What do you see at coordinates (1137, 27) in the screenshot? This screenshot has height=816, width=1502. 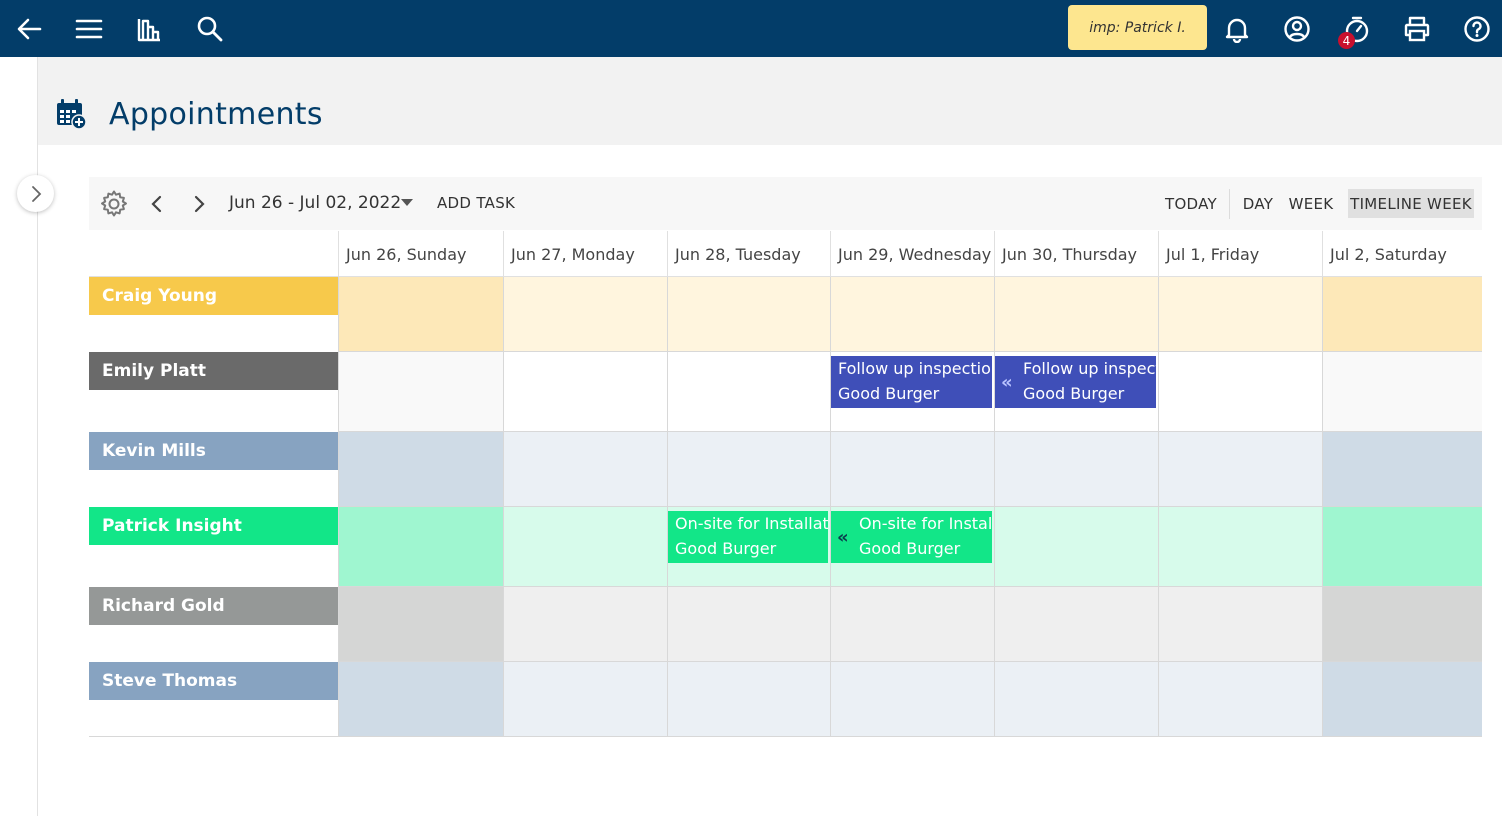 I see `impersonation-badge: imp: Patrick I.` at bounding box center [1137, 27].